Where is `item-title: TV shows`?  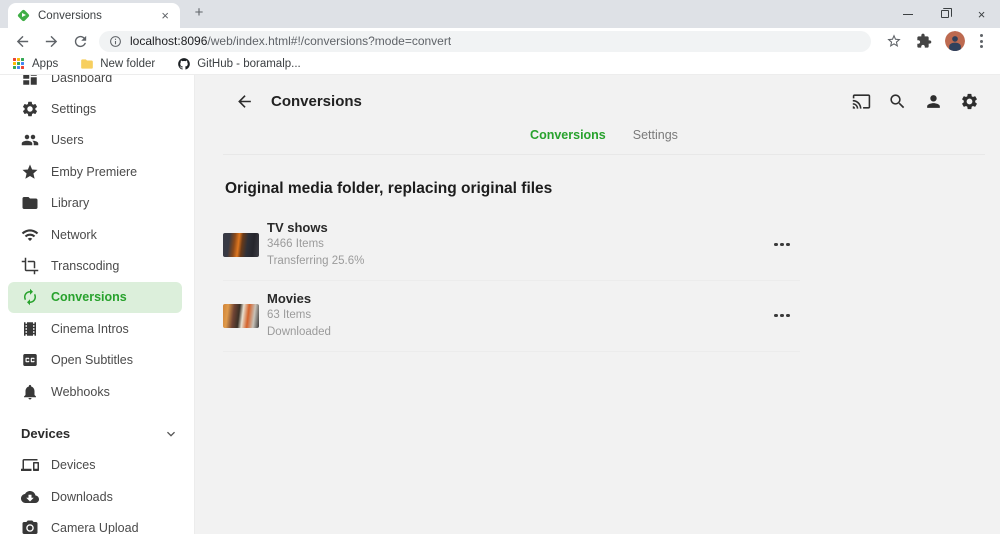 item-title: TV shows is located at coordinates (297, 227).